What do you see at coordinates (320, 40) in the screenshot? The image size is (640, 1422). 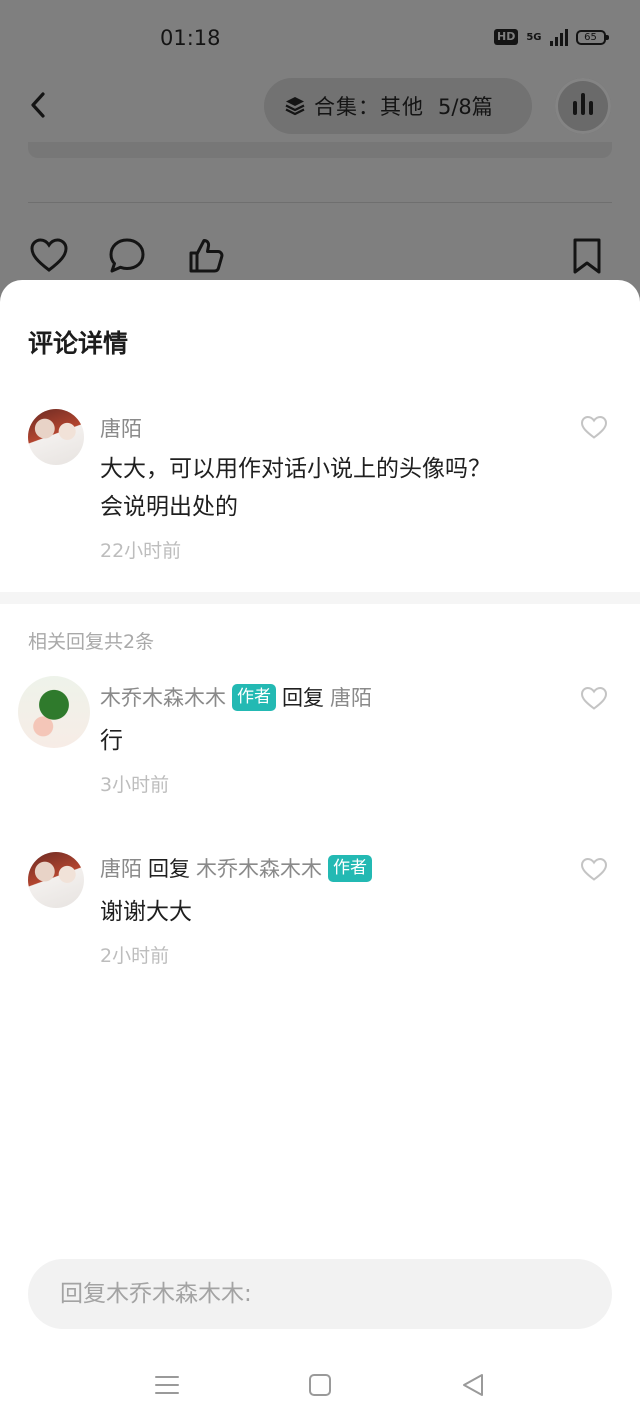 I see `status-bar: 01:18 HD 5G 65` at bounding box center [320, 40].